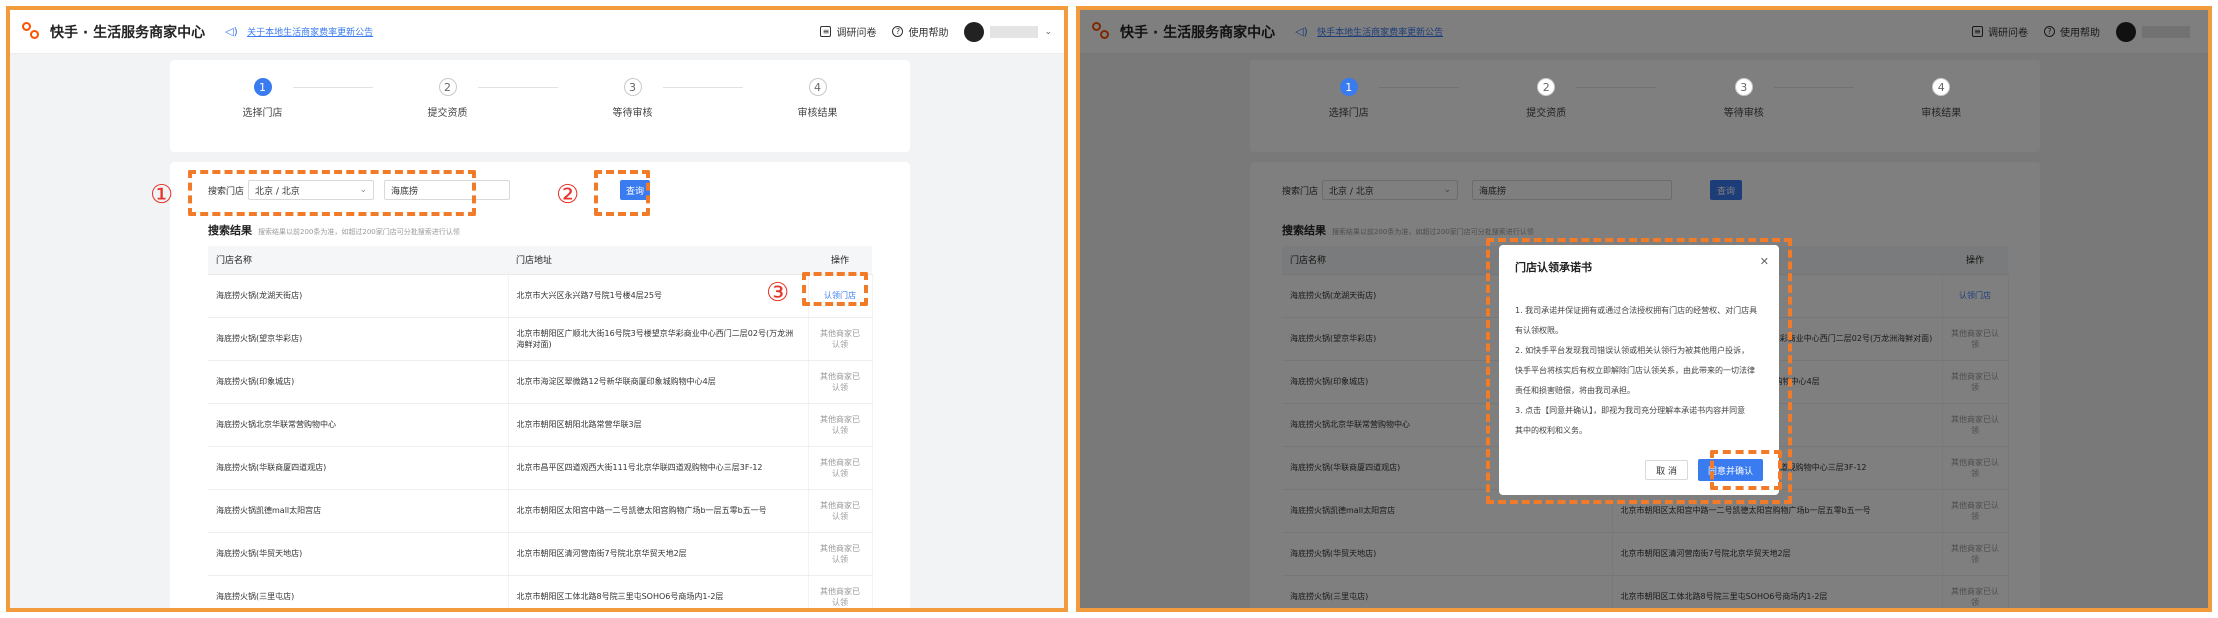 Image resolution: width=2218 pixels, height=618 pixels. I want to click on account-name-blurred, so click(1014, 31).